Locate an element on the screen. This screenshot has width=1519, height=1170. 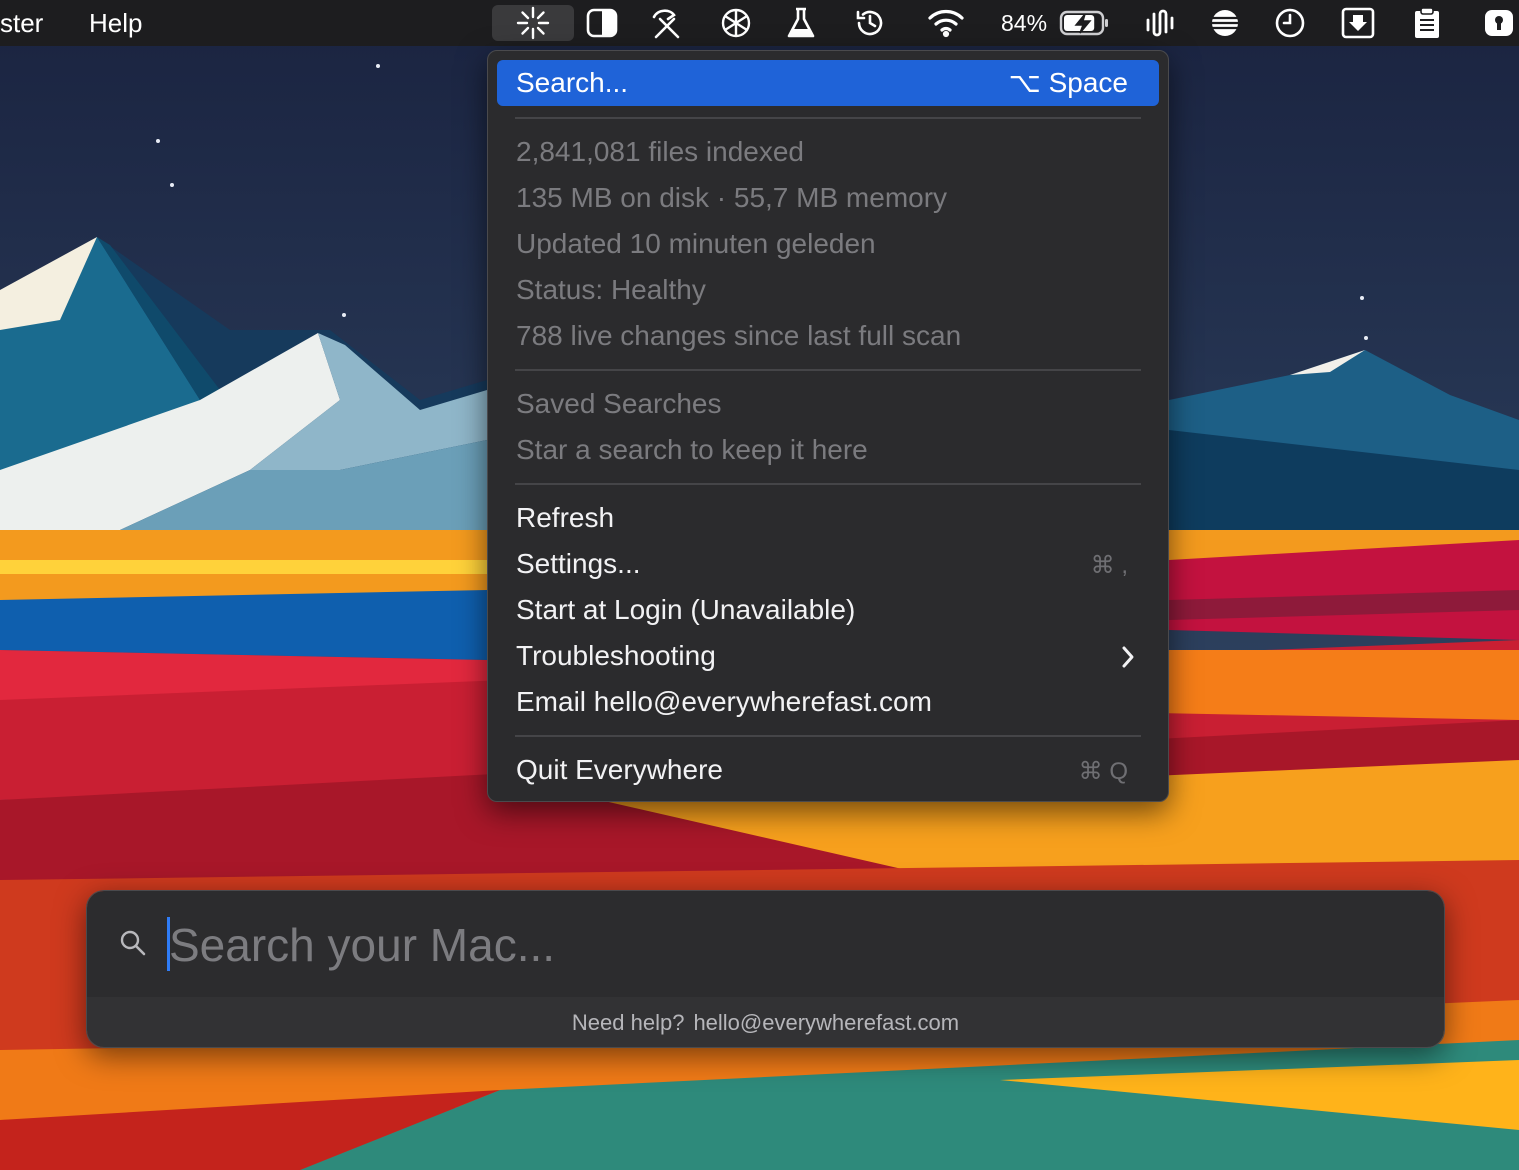
search-icon is located at coordinates (133, 943).